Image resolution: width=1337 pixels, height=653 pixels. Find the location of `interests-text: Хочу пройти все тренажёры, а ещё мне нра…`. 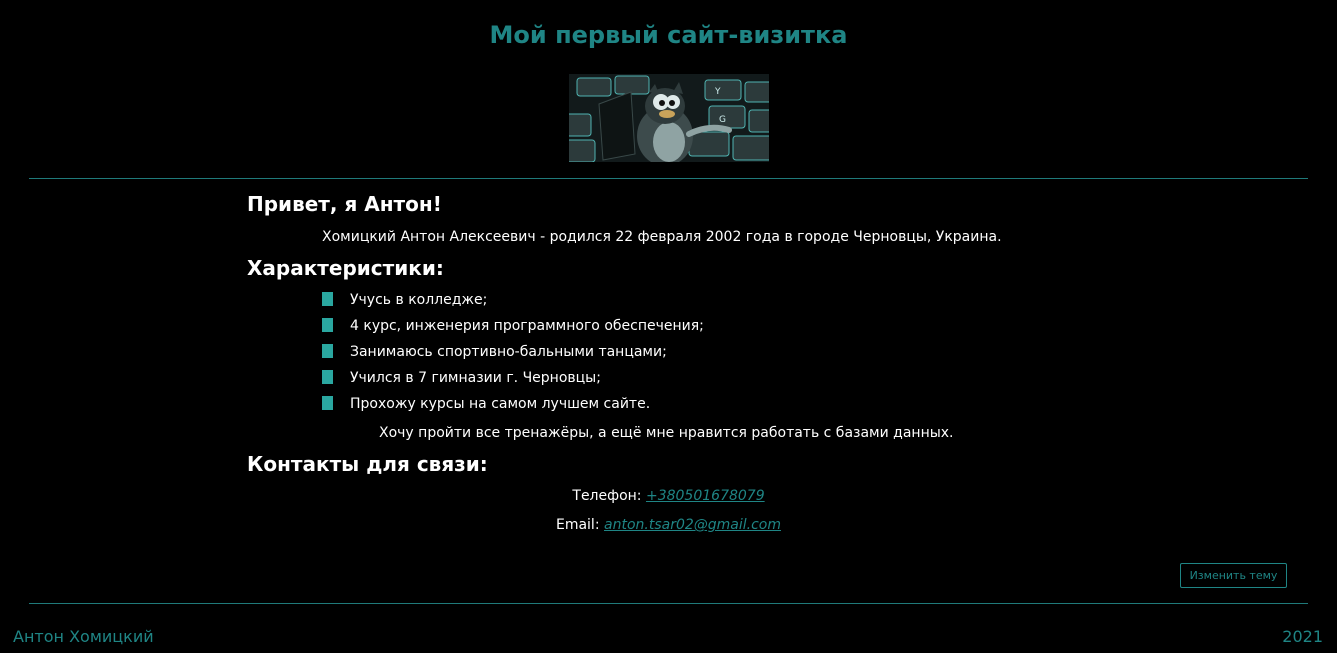

interests-text: Хочу пройти все тренажёры, а ещё мне нра… is located at coordinates (666, 433).